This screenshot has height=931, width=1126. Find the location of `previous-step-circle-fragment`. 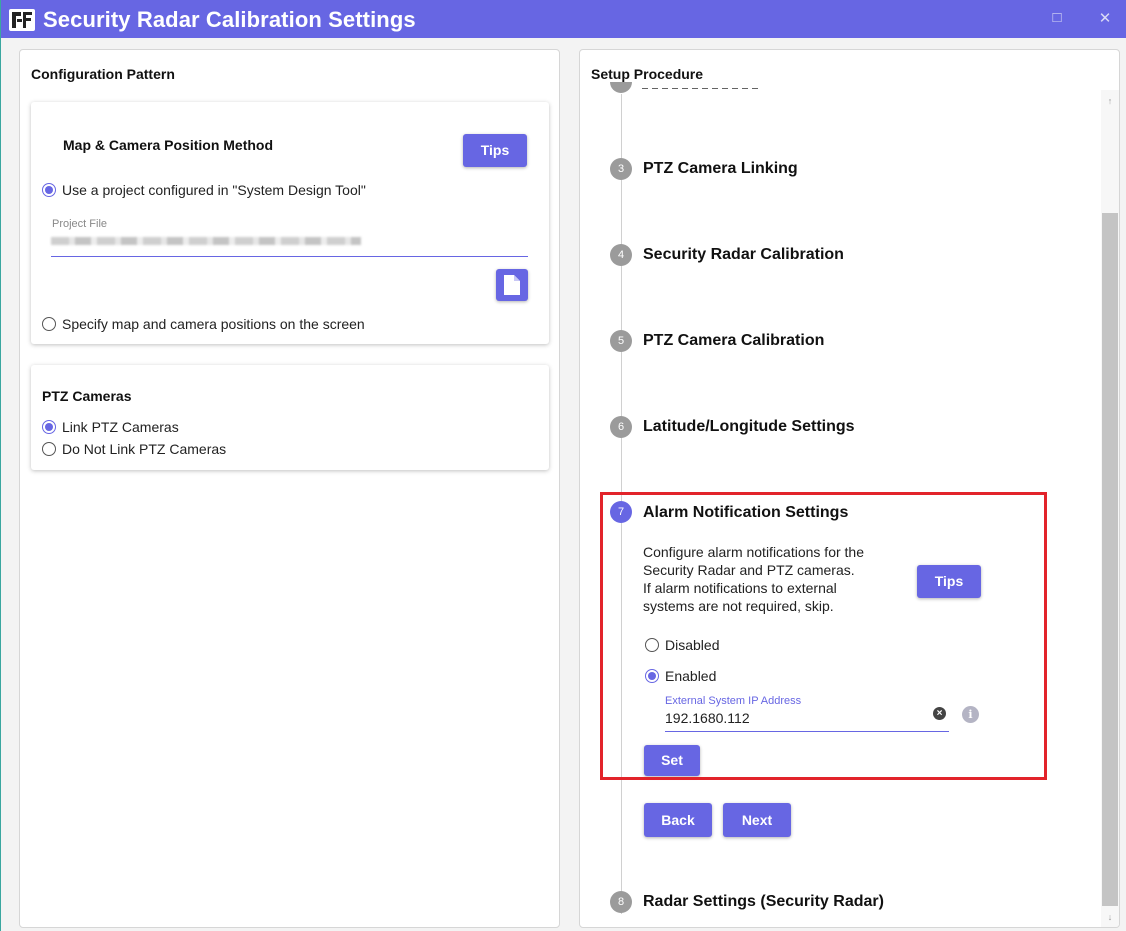

previous-step-circle-fragment is located at coordinates (621, 88).